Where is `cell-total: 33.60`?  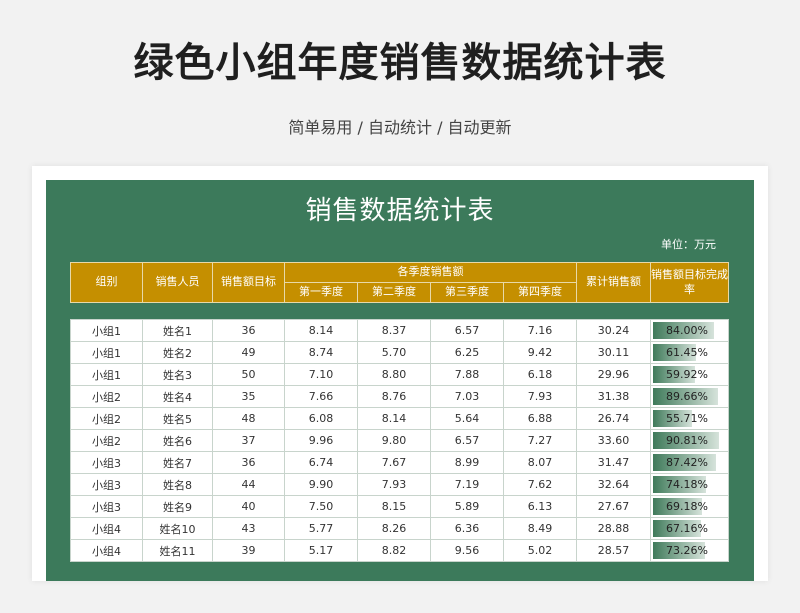
cell-total: 33.60 is located at coordinates (613, 440).